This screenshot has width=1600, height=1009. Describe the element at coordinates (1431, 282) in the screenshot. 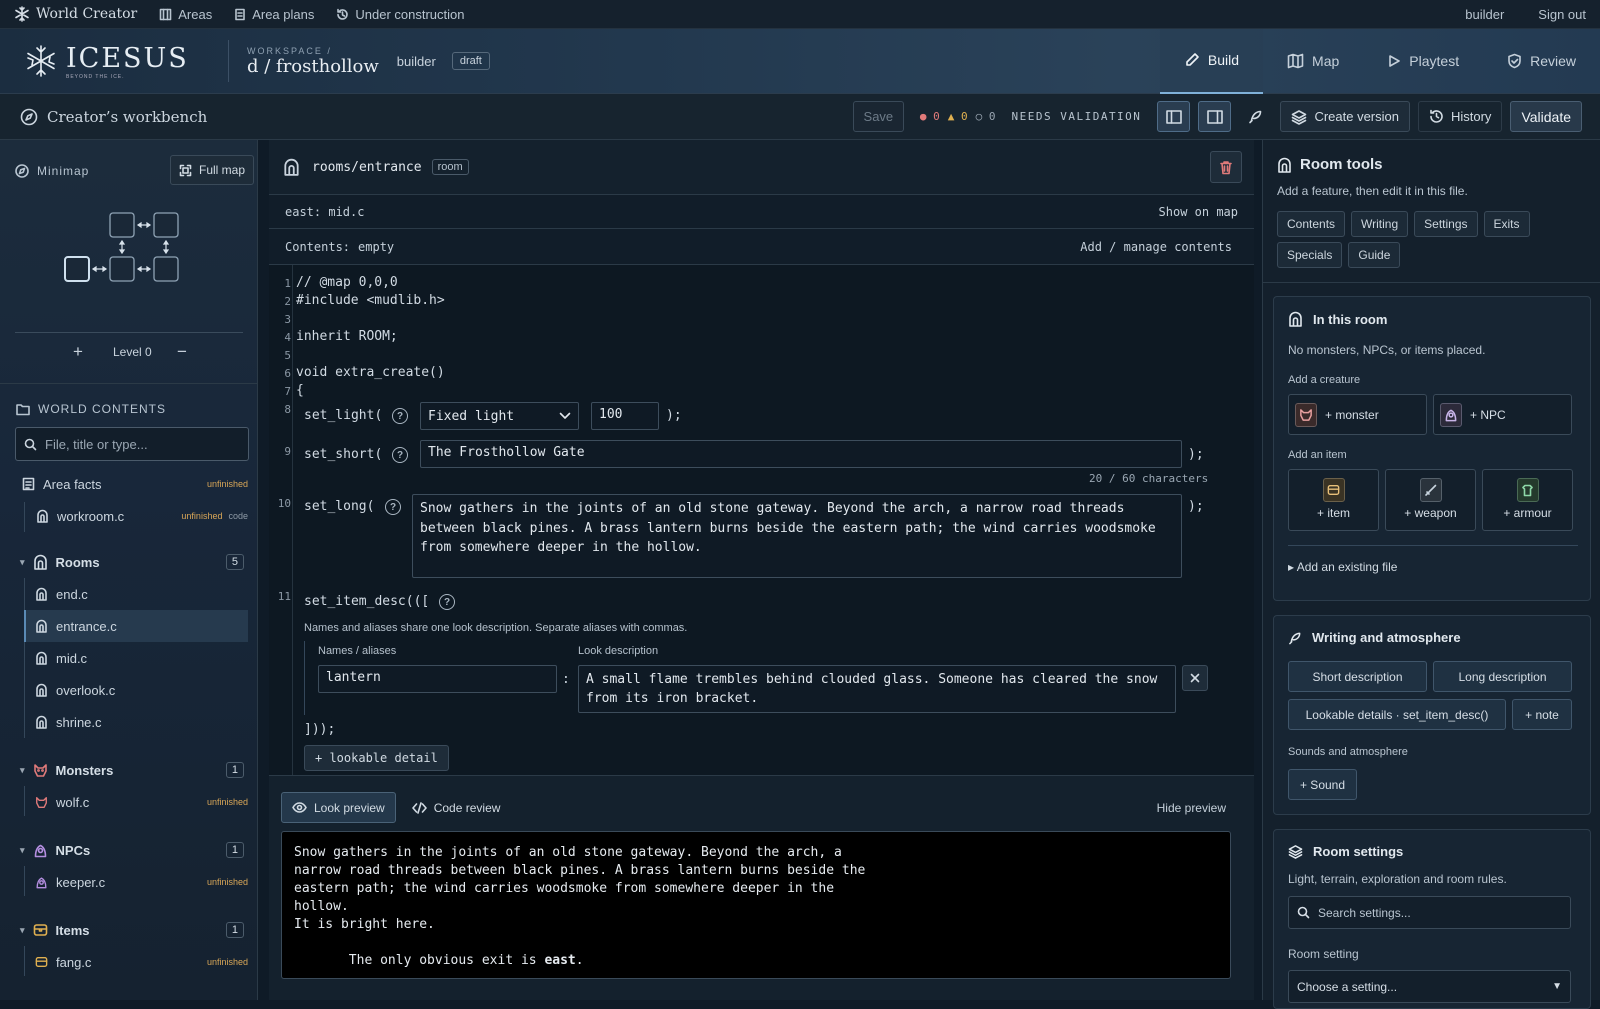

I see `panel-divider` at that location.